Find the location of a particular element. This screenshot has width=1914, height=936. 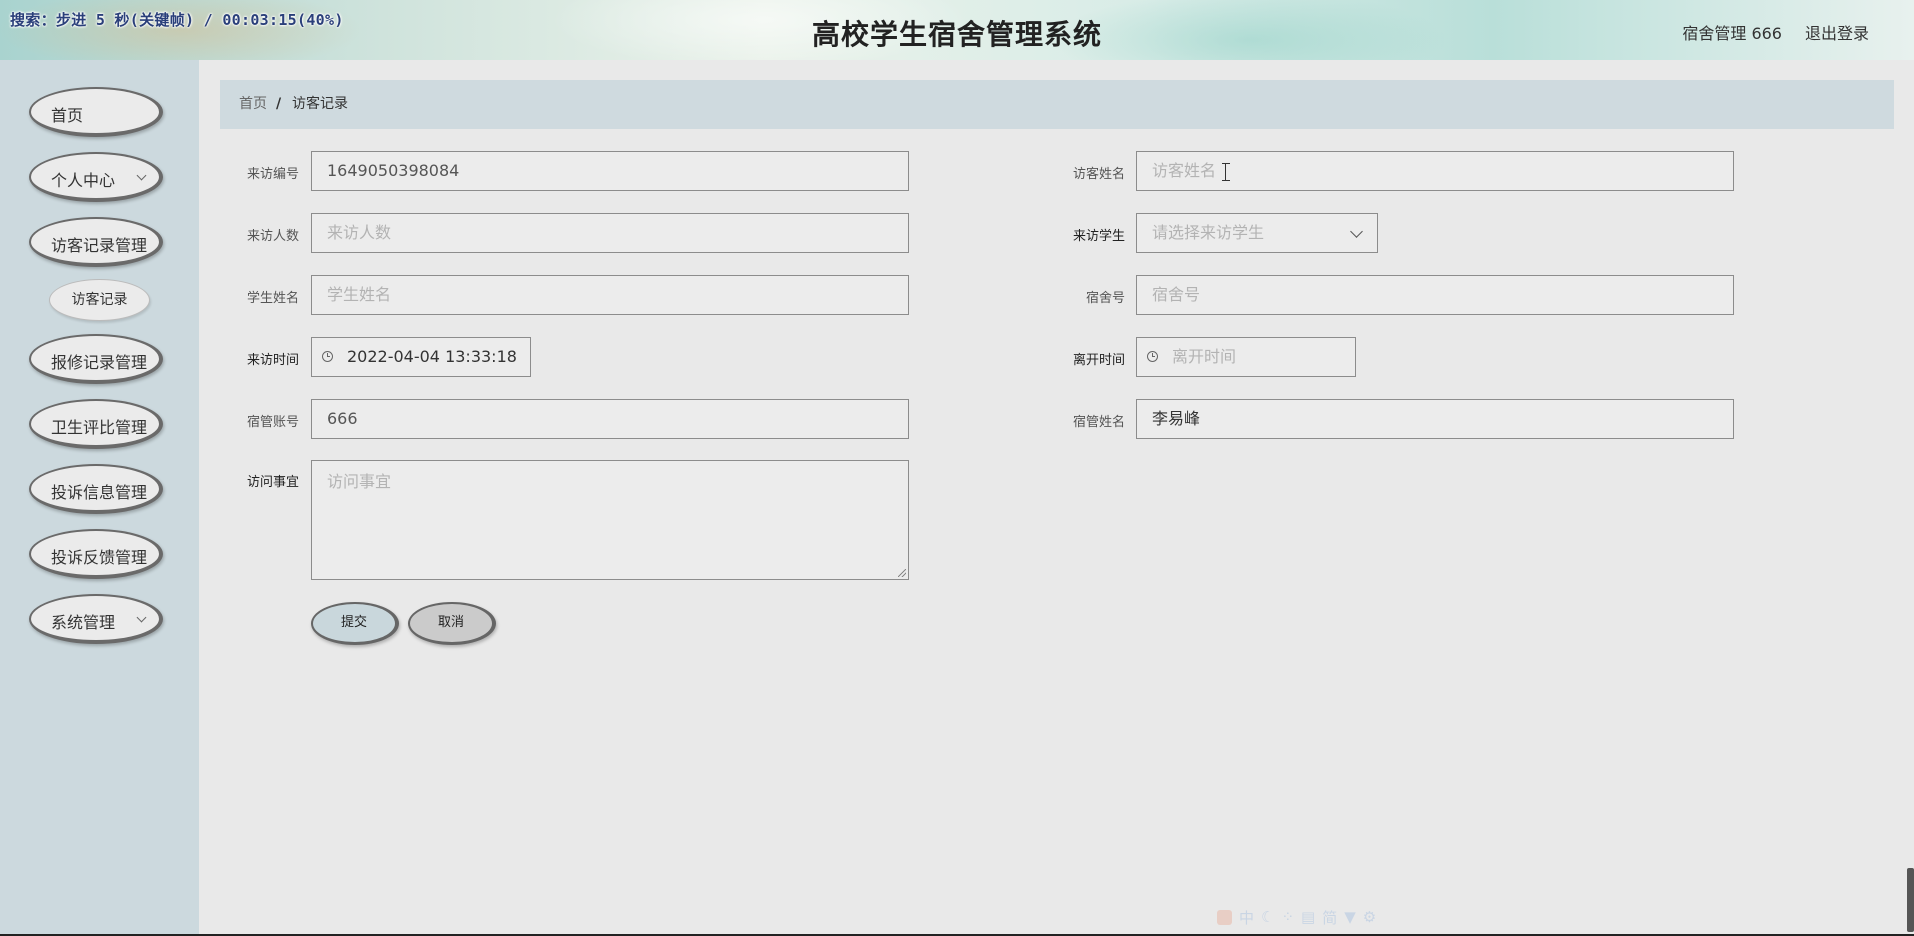

resize-grip-icon is located at coordinates (902, 573).